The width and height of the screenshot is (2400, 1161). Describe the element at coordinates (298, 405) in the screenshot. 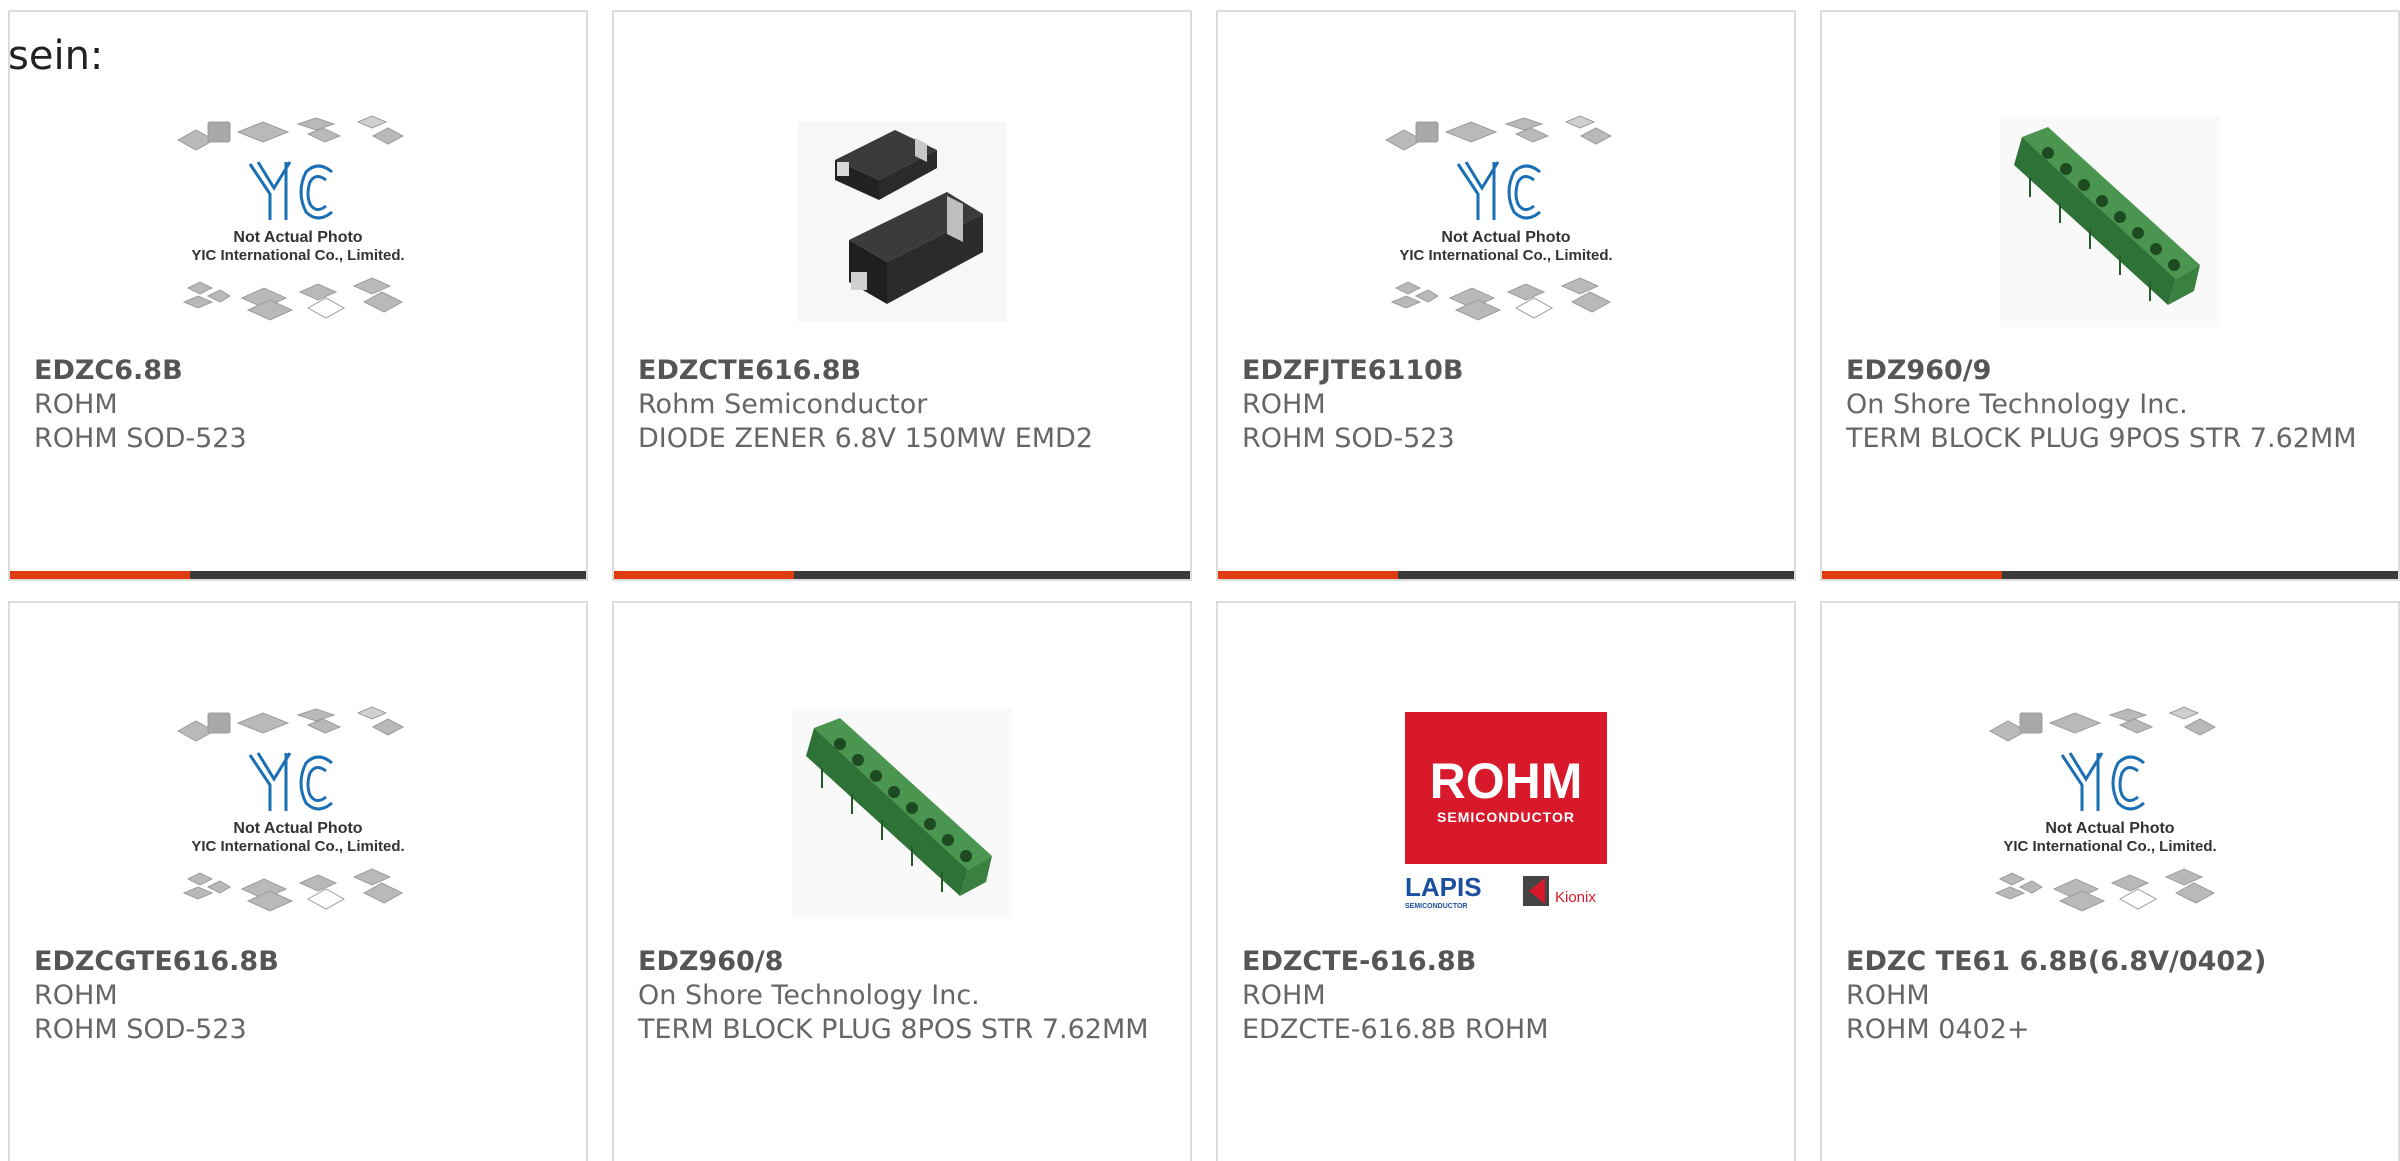

I see `product-info: EDZC6.8B ROHM ROHM SOD-523` at that location.